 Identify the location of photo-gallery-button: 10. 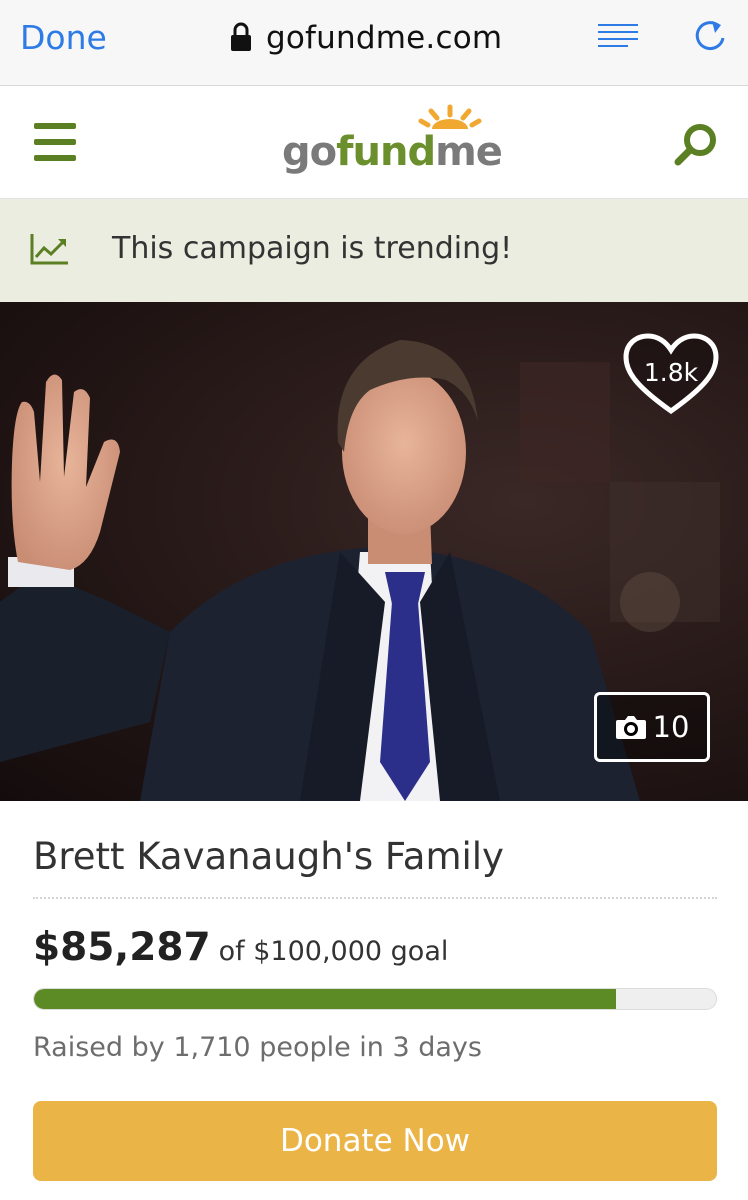
(652, 727).